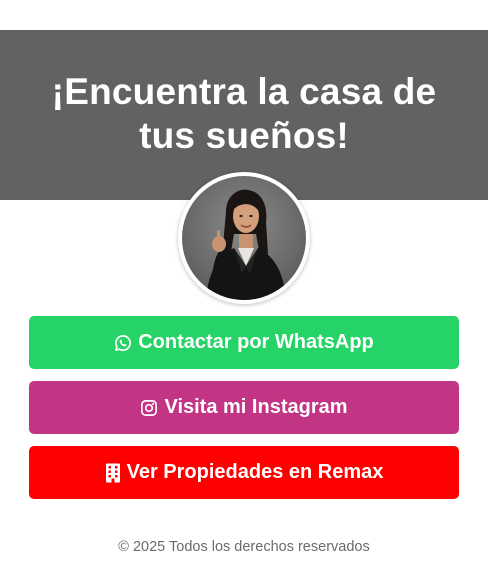 This screenshot has width=488, height=578. What do you see at coordinates (244, 91) in the screenshot?
I see `hero-title-line-1: ¡Encuentra la casa de` at bounding box center [244, 91].